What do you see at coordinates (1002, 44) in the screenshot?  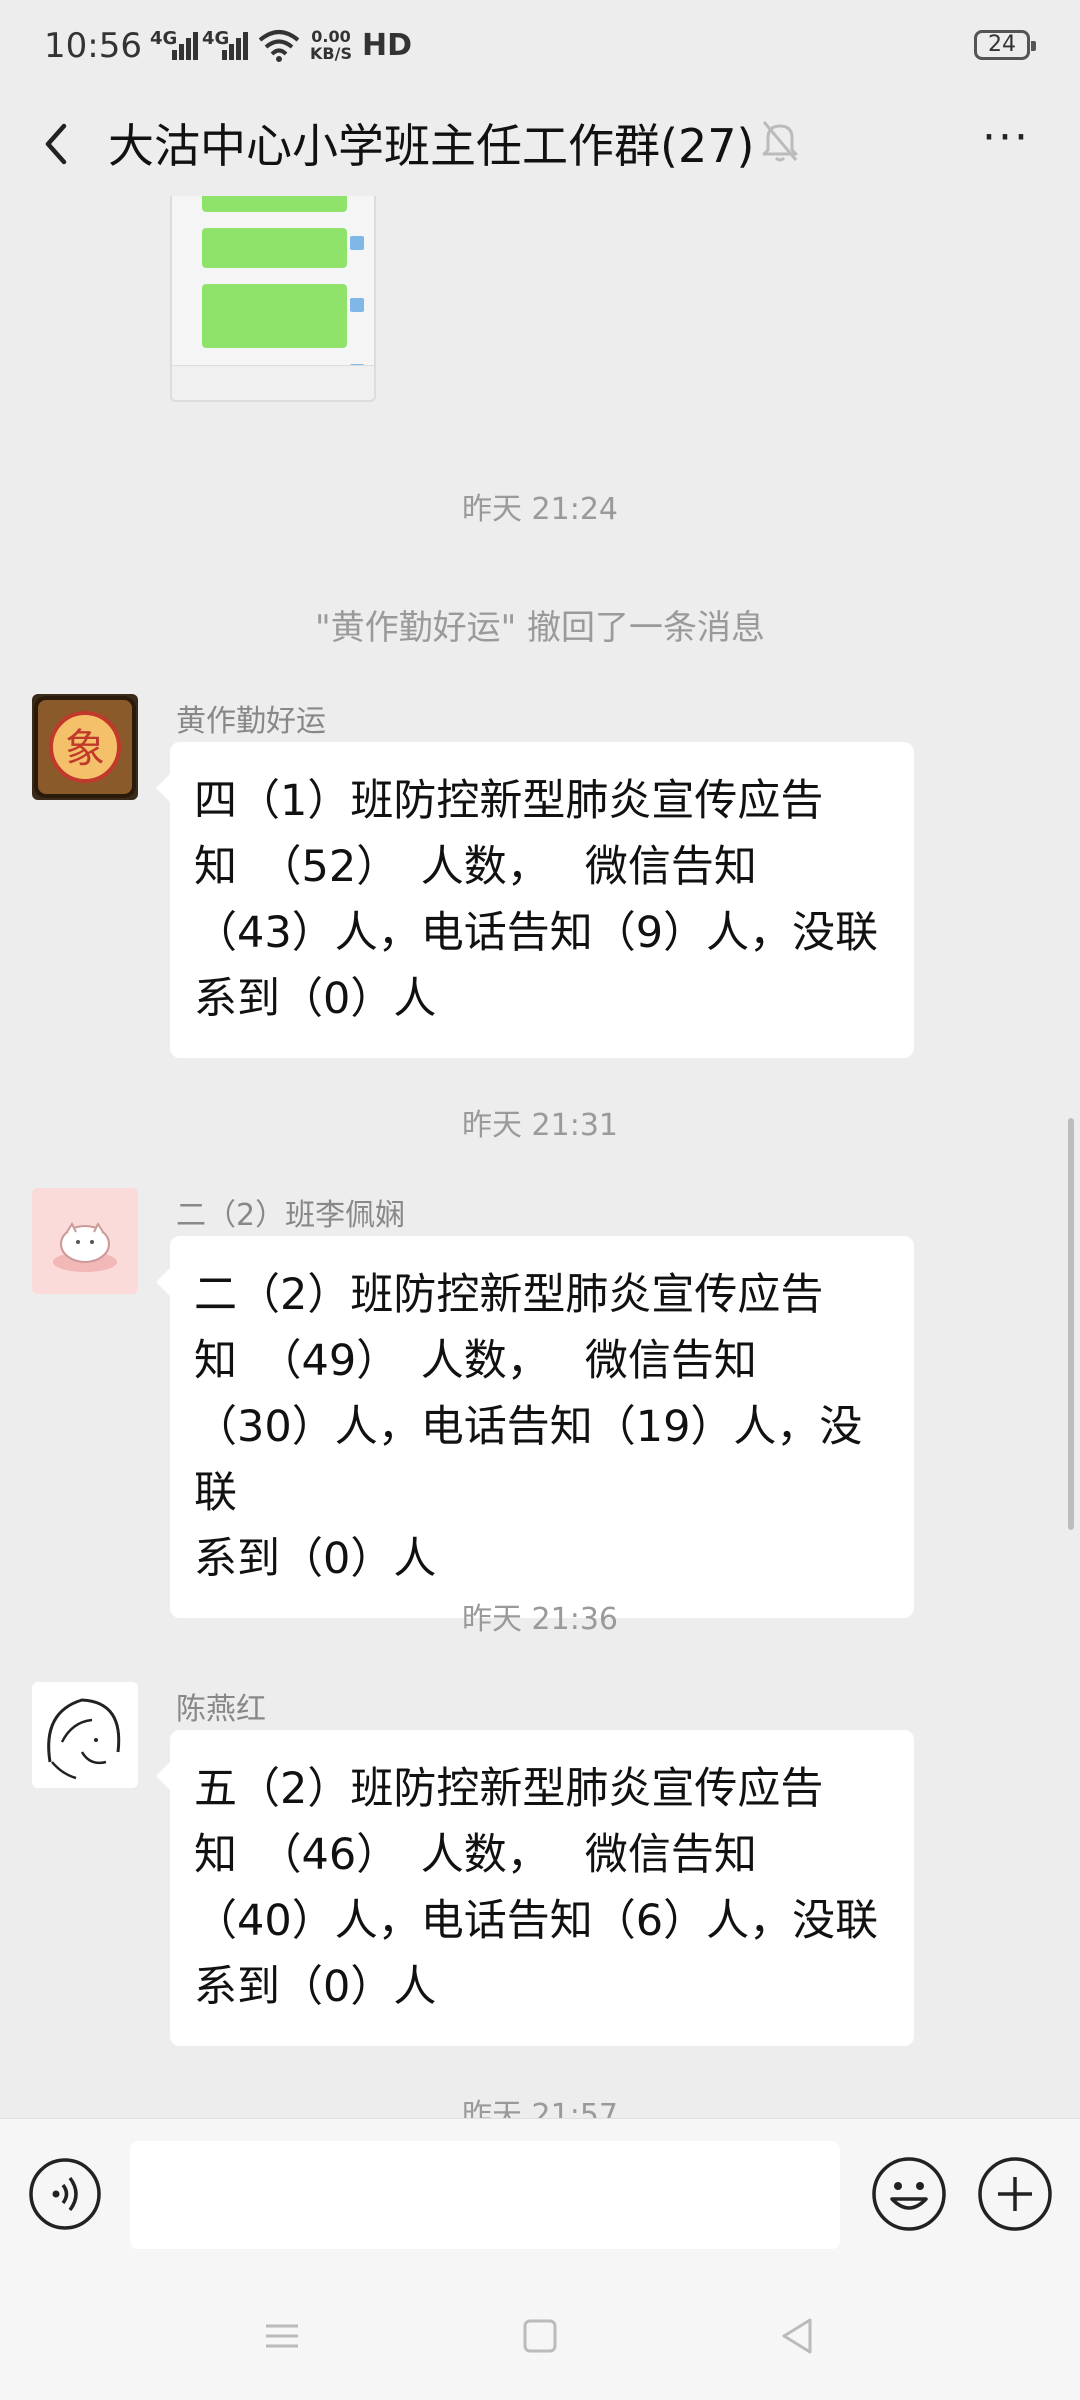 I see `battery-level: 24` at bounding box center [1002, 44].